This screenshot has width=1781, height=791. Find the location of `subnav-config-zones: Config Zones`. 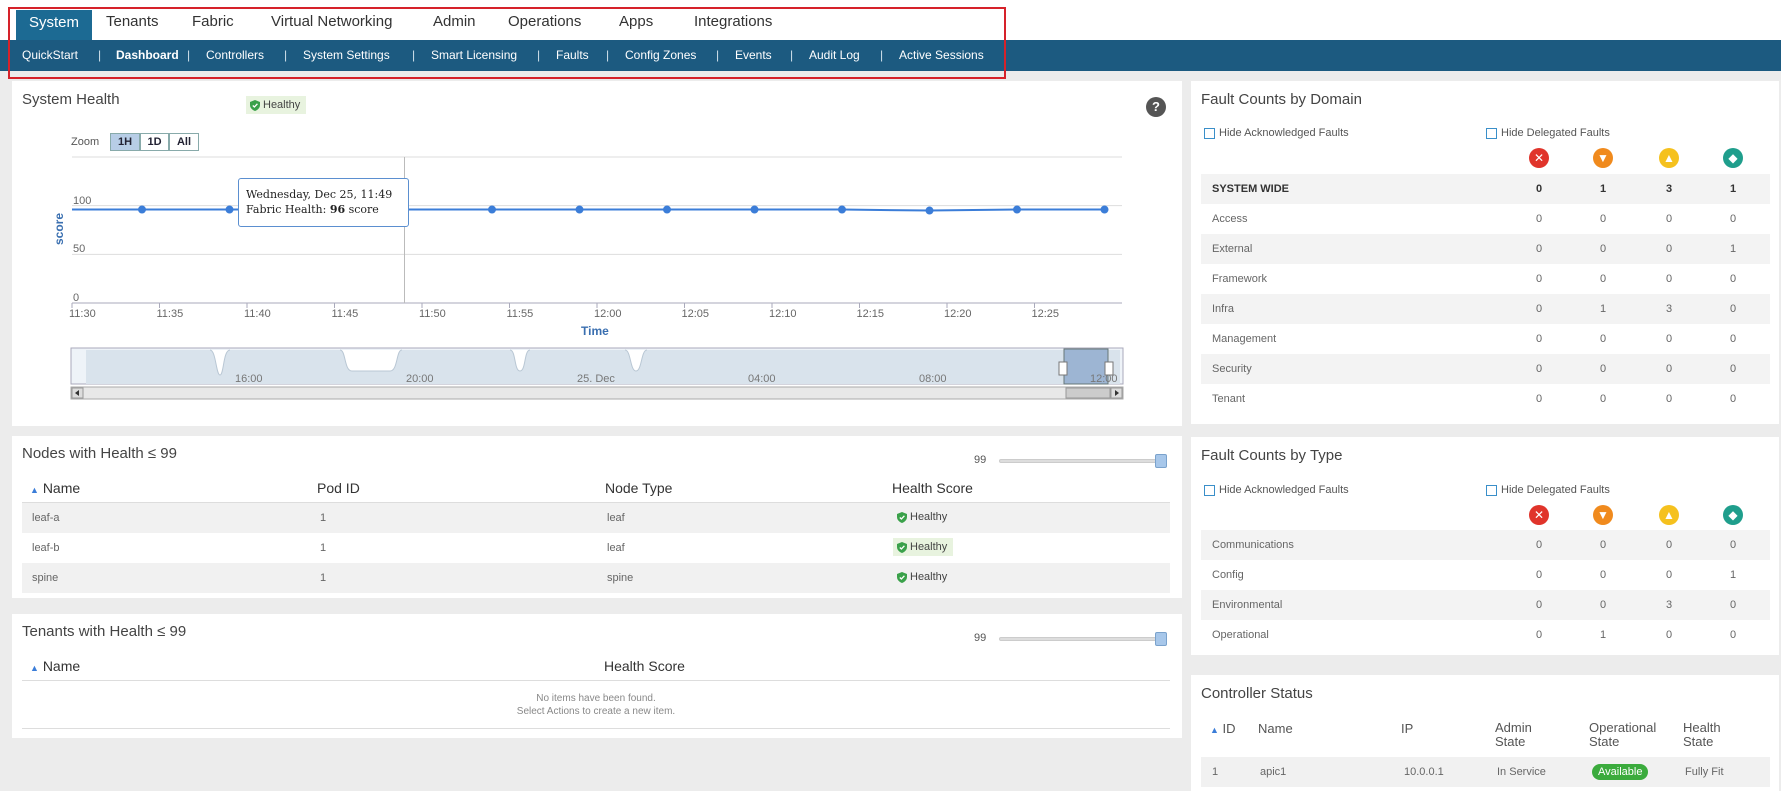

subnav-config-zones: Config Zones is located at coordinates (660, 55).